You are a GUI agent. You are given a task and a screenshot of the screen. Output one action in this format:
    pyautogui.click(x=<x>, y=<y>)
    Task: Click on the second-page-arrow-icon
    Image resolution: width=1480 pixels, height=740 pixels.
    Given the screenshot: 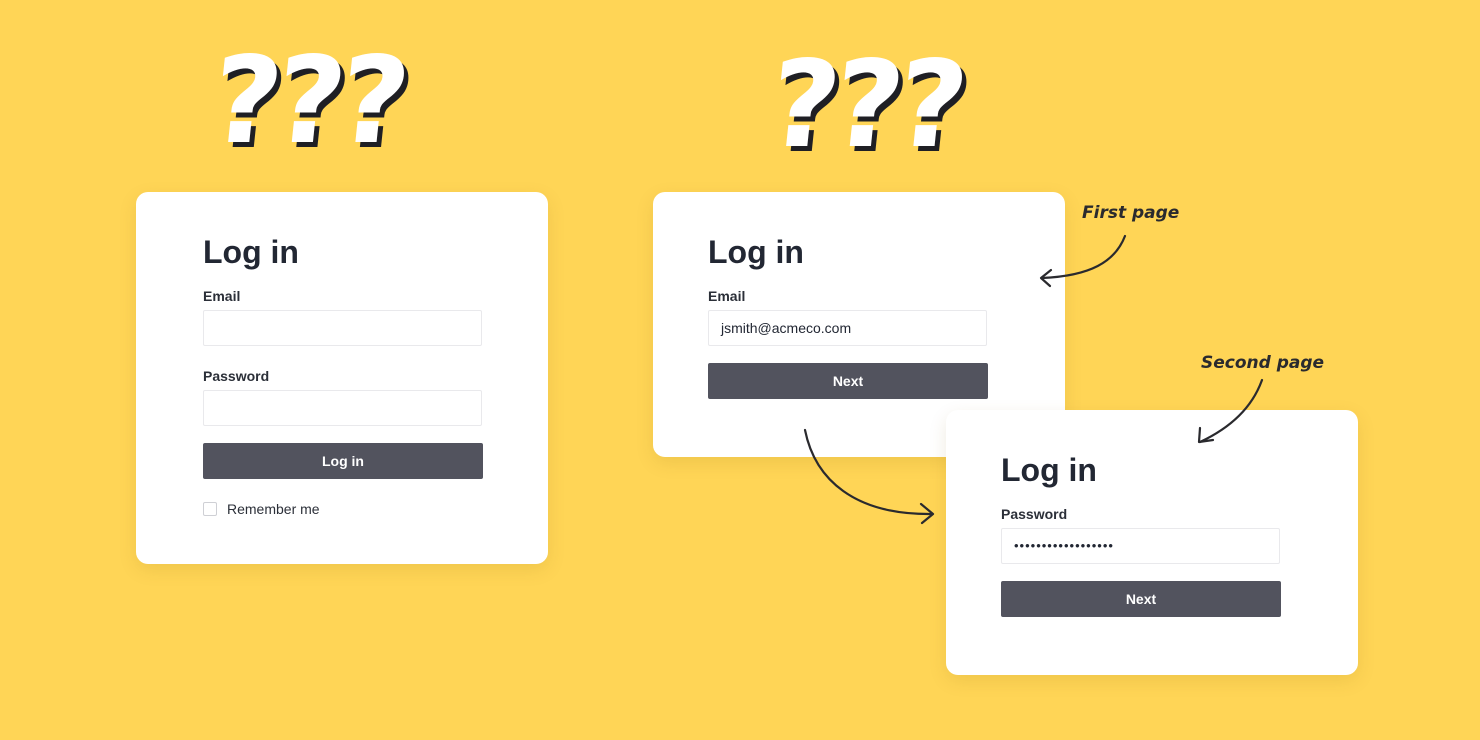 What is the action you would take?
    pyautogui.click(x=1231, y=411)
    